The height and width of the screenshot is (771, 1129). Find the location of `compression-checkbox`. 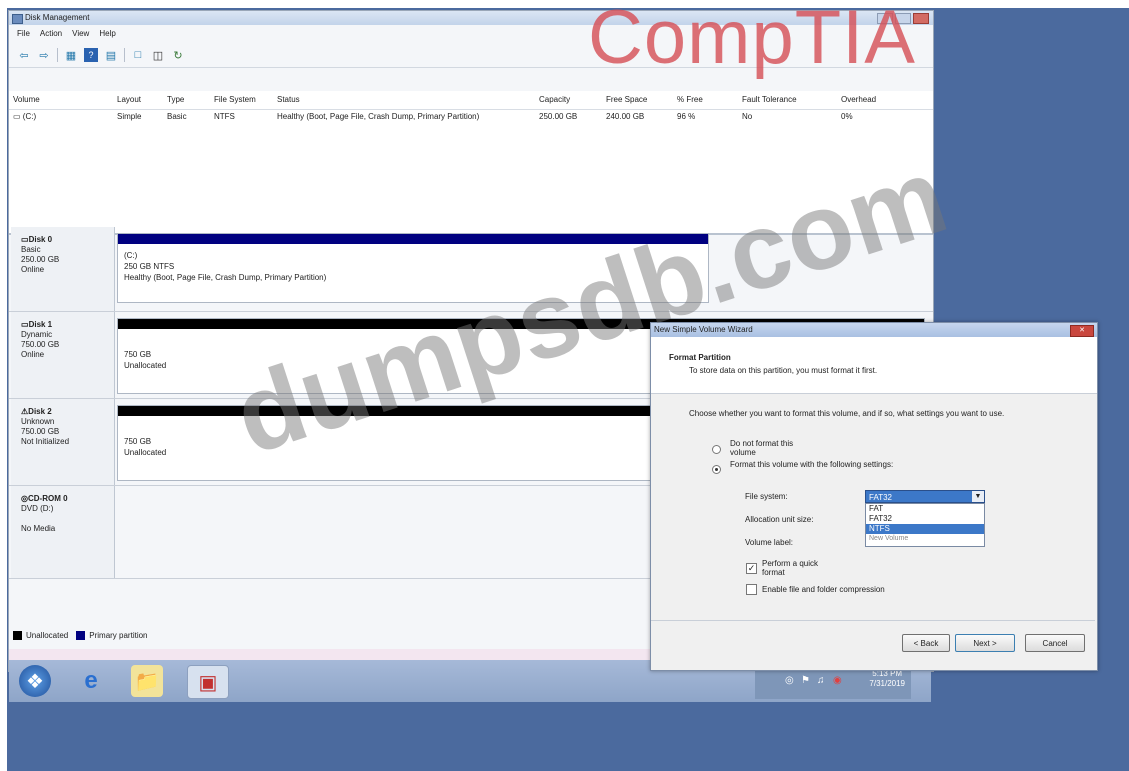

compression-checkbox is located at coordinates (751, 589).